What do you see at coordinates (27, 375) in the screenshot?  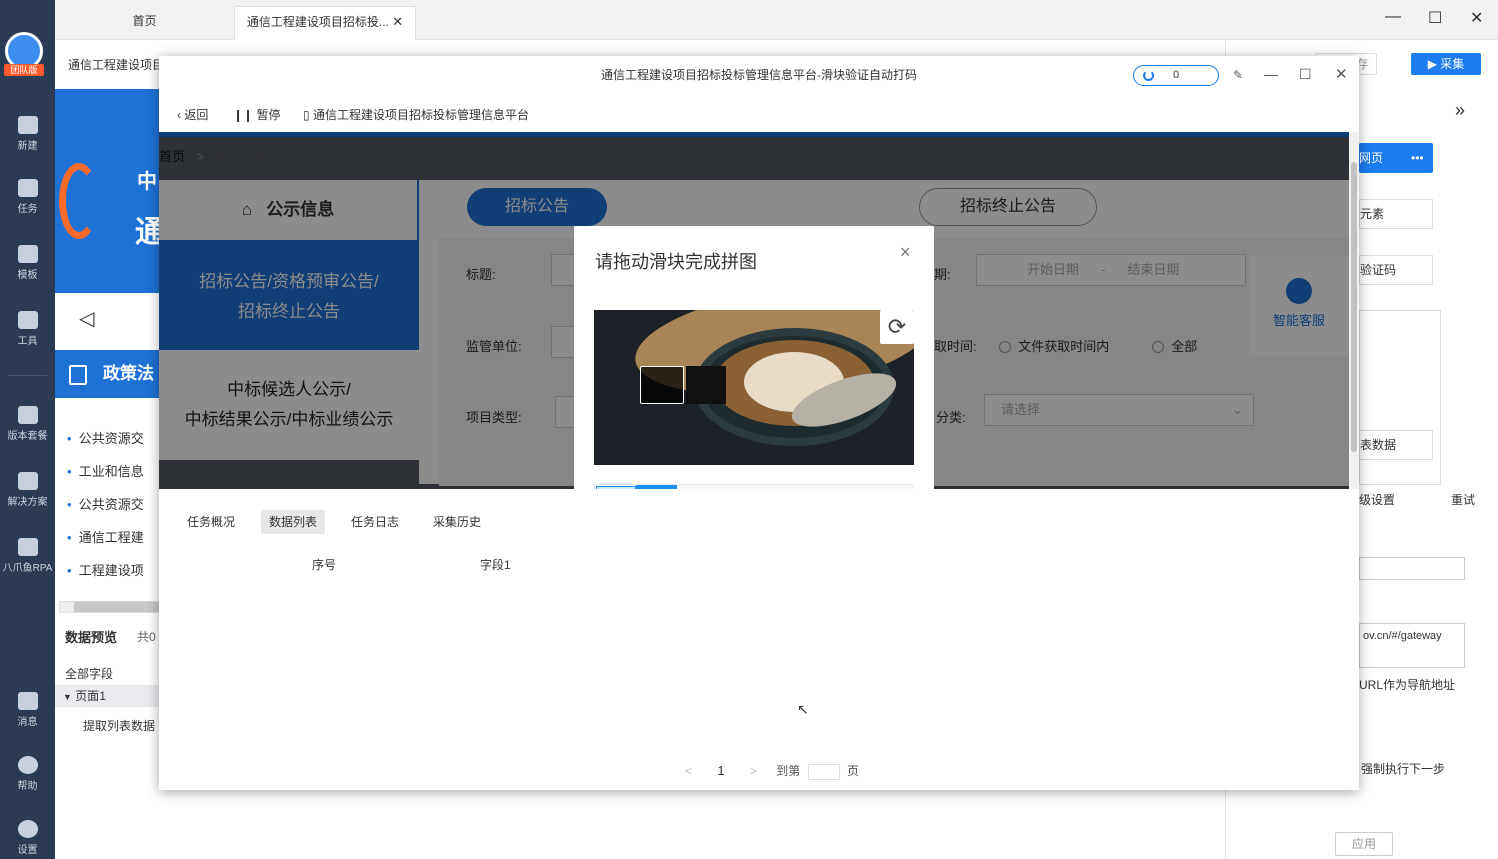 I see `sidebar-divider` at bounding box center [27, 375].